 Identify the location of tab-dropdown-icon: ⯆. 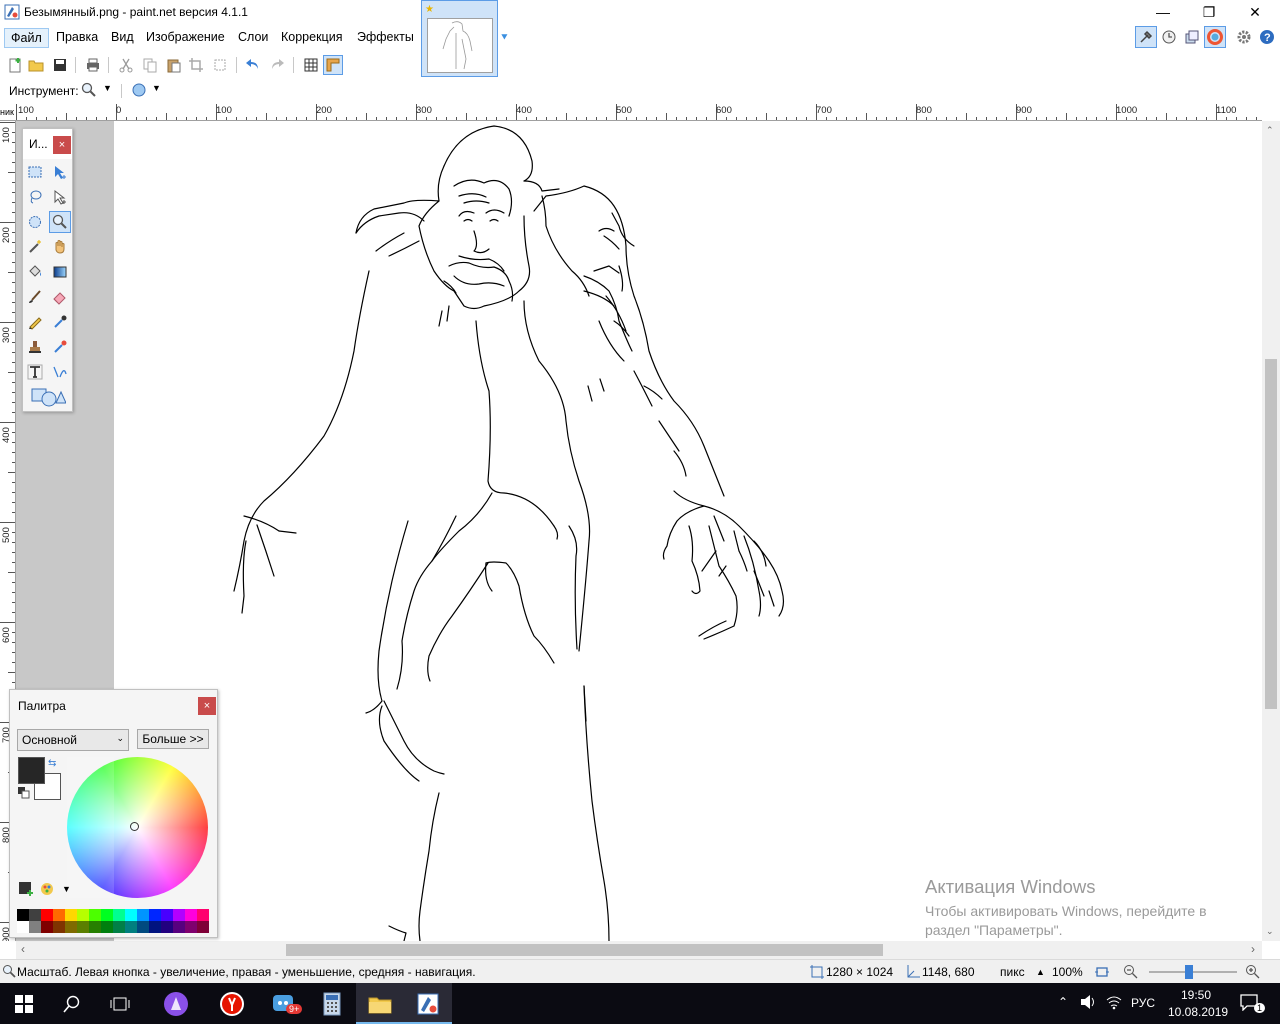
(504, 38).